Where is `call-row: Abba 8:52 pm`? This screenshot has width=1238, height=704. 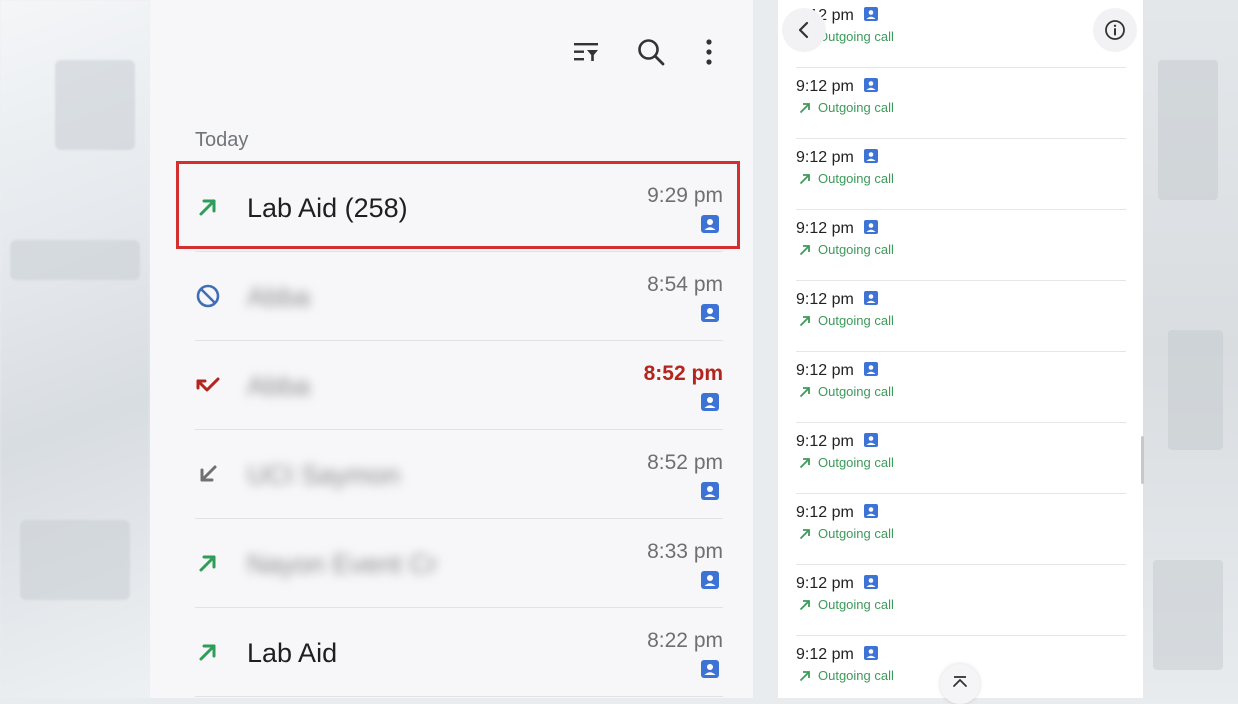
call-row: Abba 8:52 pm is located at coordinates (459, 385).